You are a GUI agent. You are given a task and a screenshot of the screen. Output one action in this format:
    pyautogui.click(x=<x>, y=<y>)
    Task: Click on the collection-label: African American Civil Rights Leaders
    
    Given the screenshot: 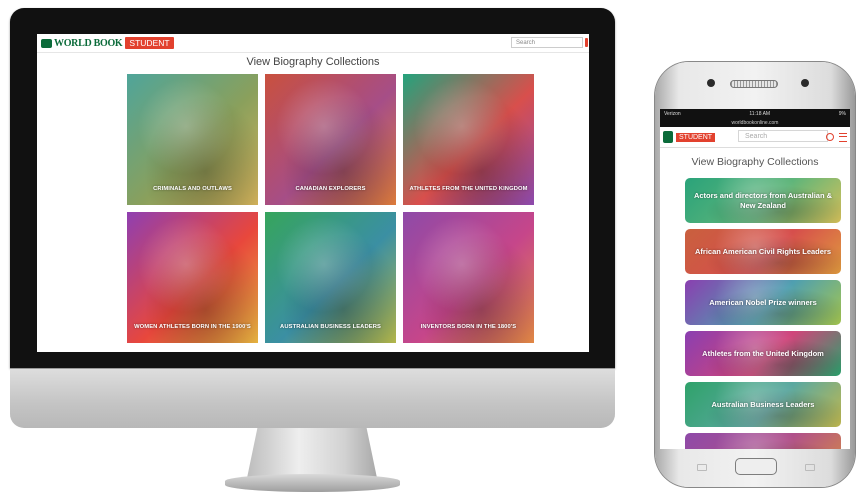 What is the action you would take?
    pyautogui.click(x=762, y=251)
    